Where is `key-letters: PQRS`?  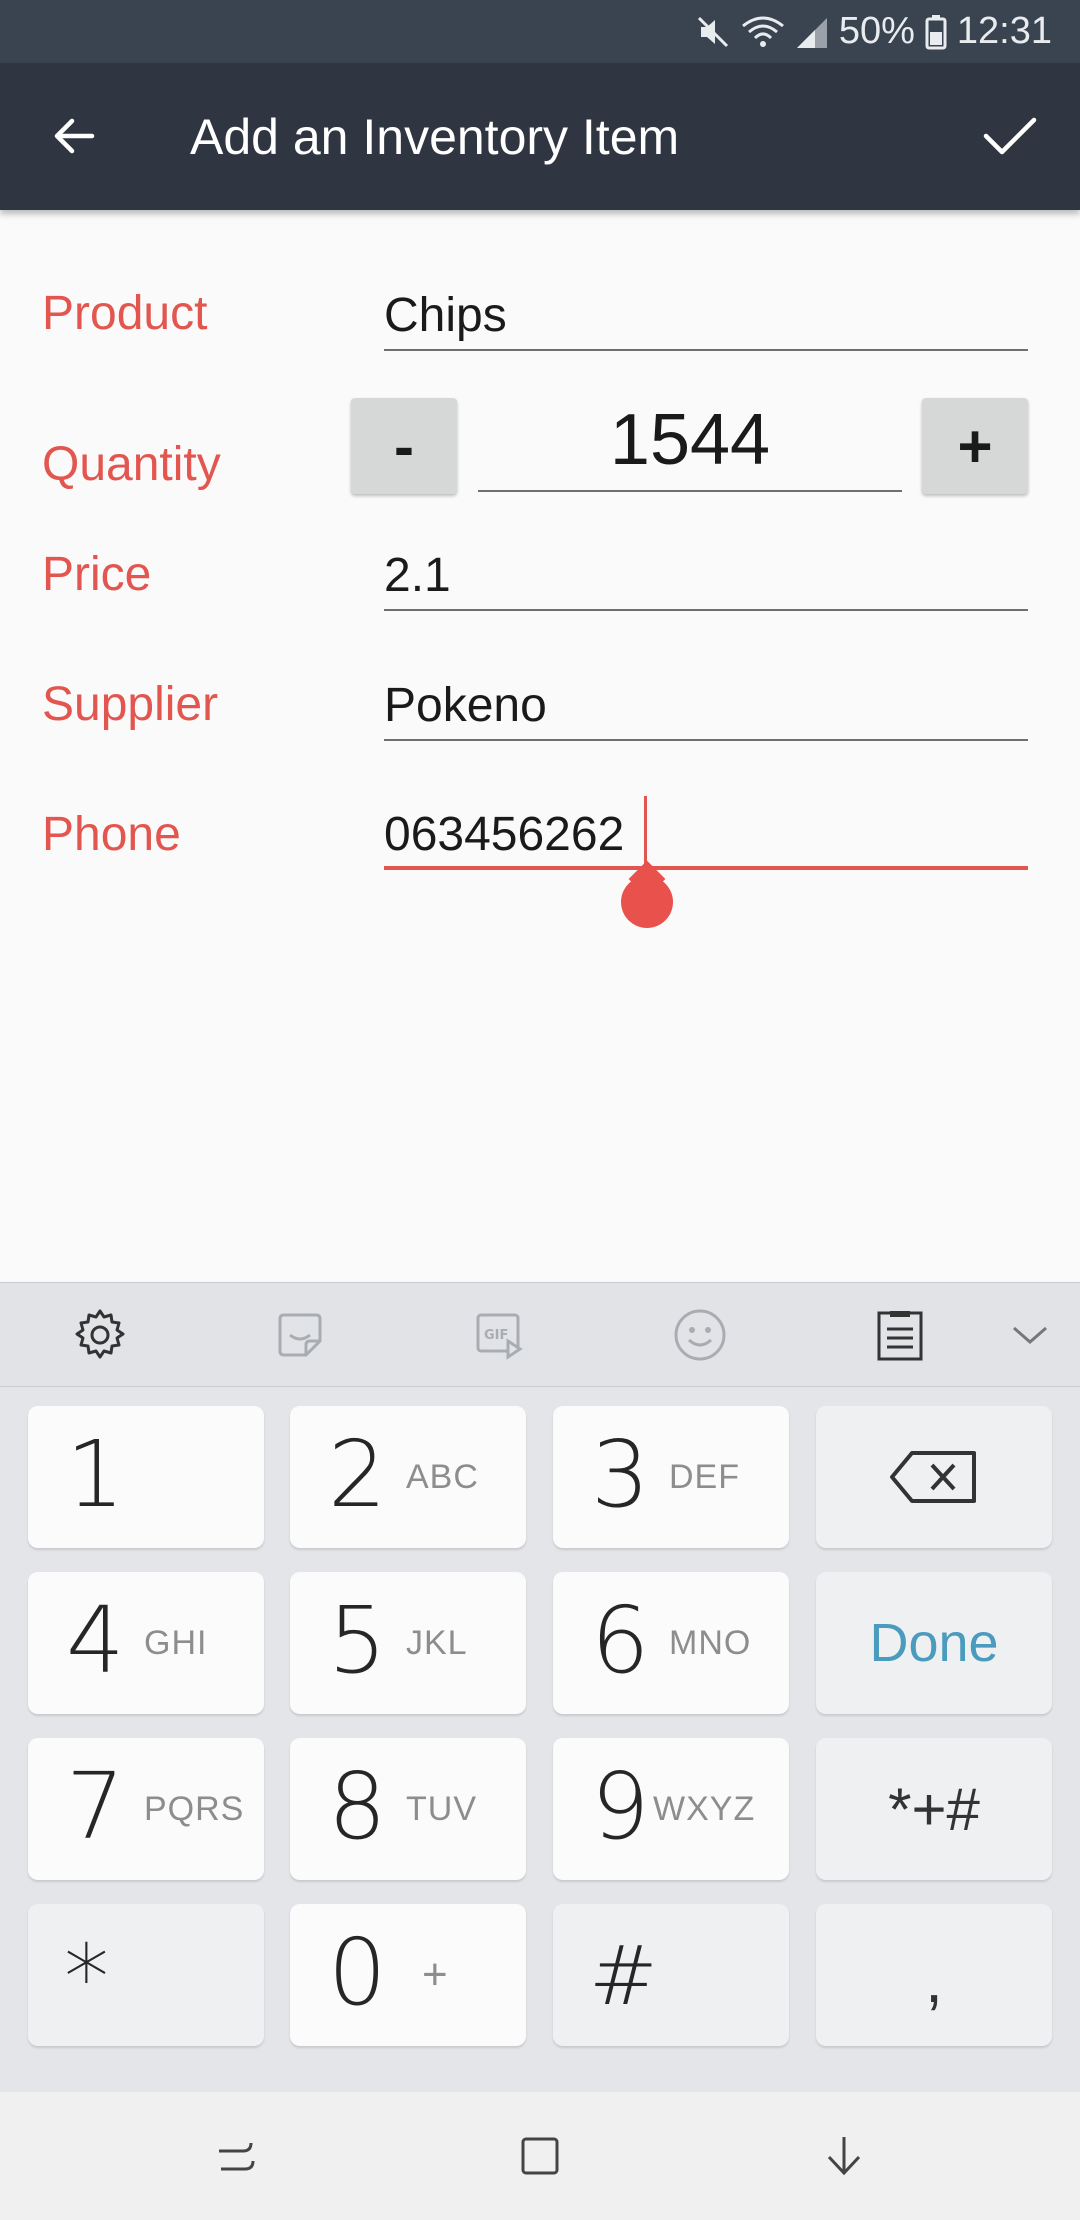 key-letters: PQRS is located at coordinates (194, 1809).